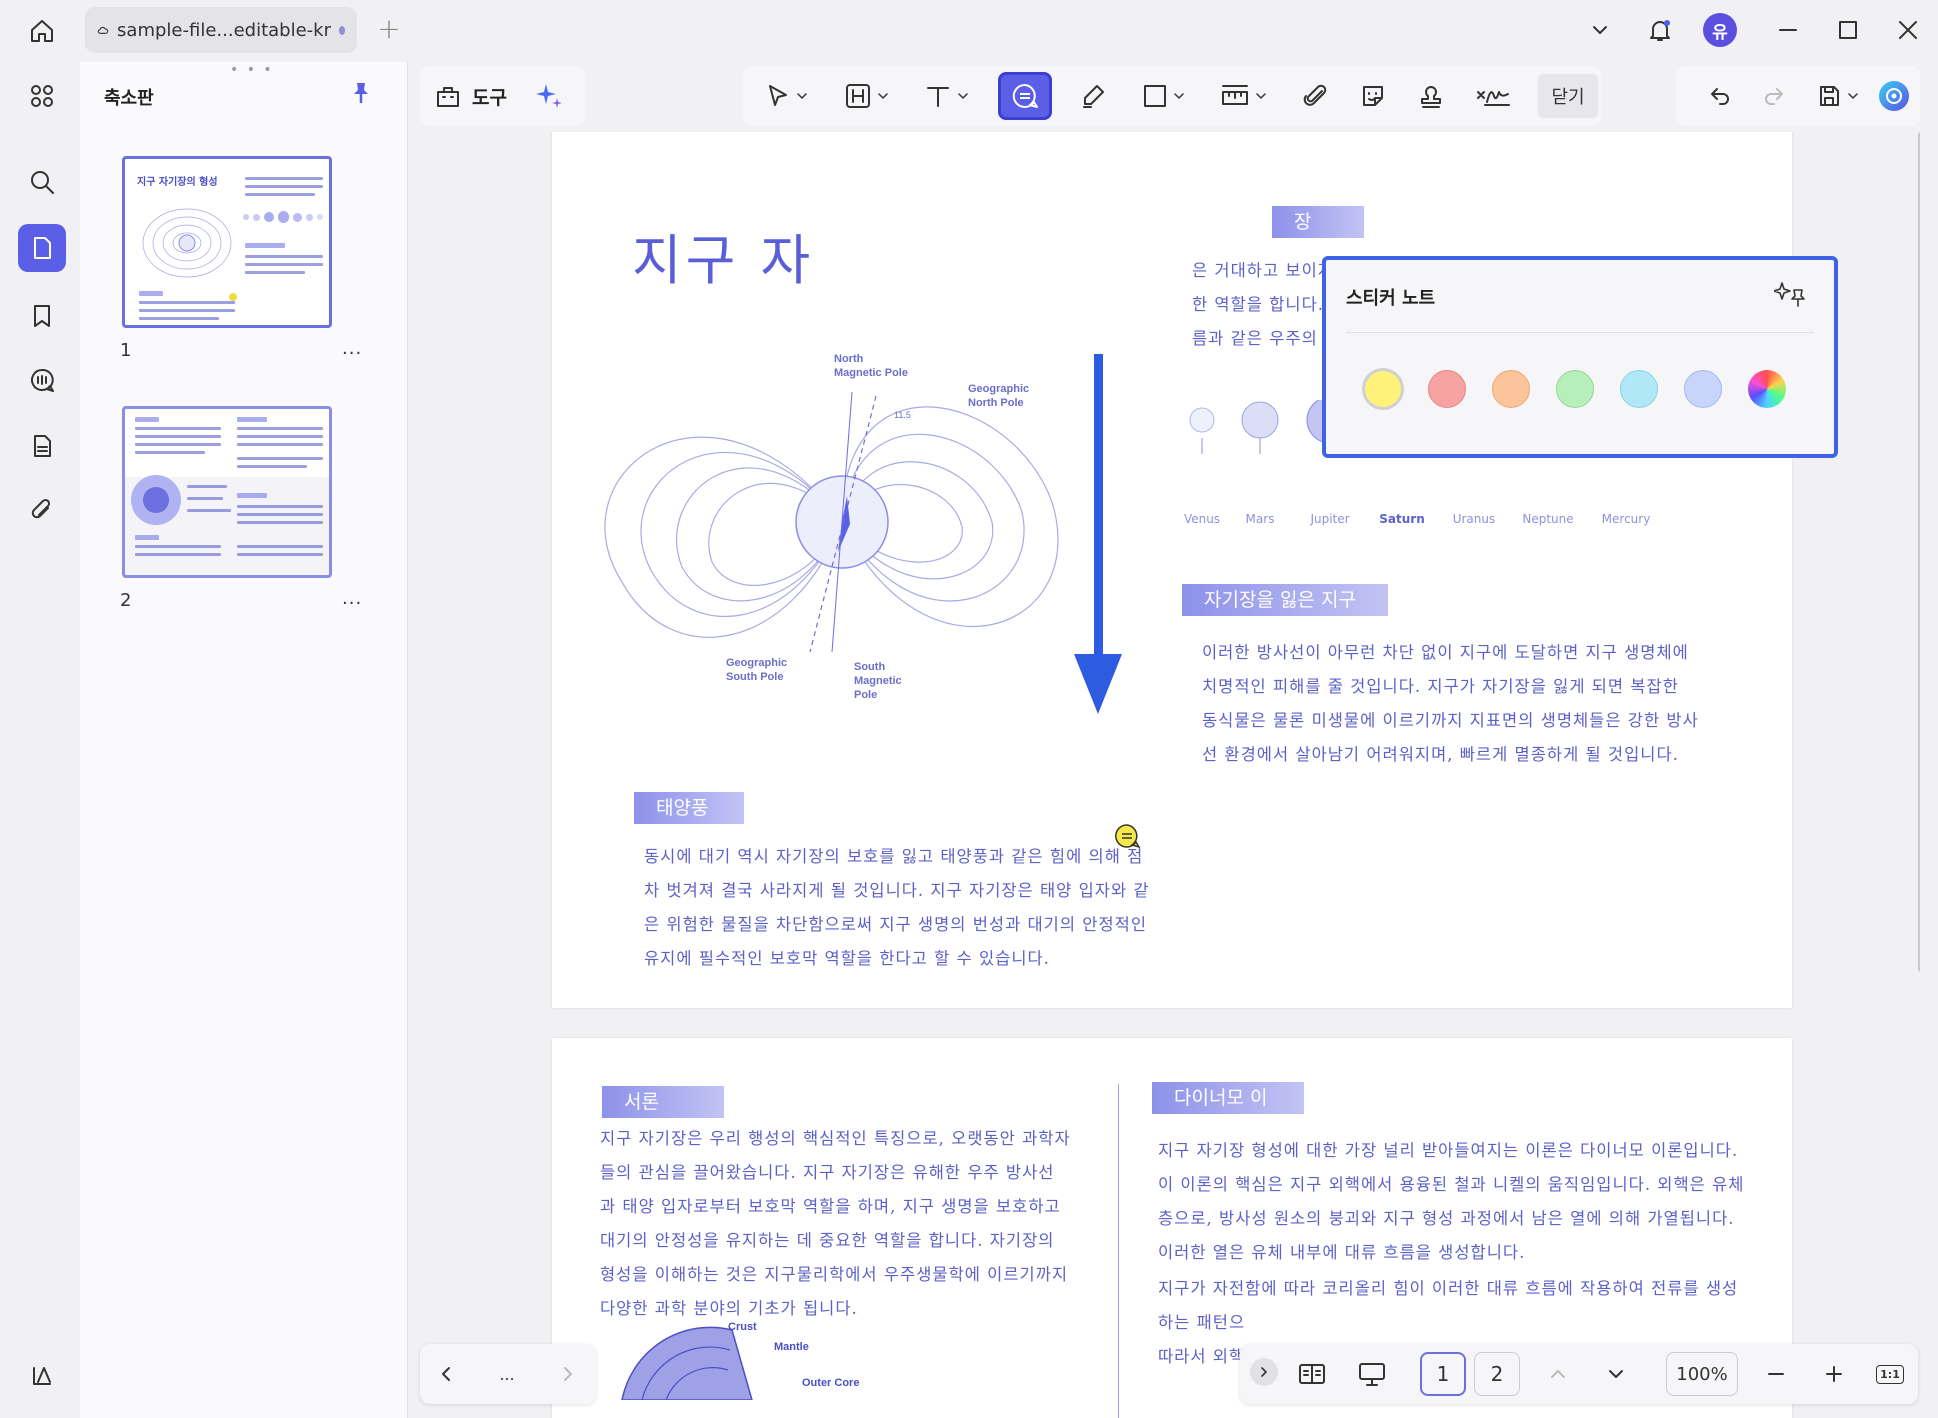  Describe the element at coordinates (1720, 96) in the screenshot. I see `undo-icon` at that location.